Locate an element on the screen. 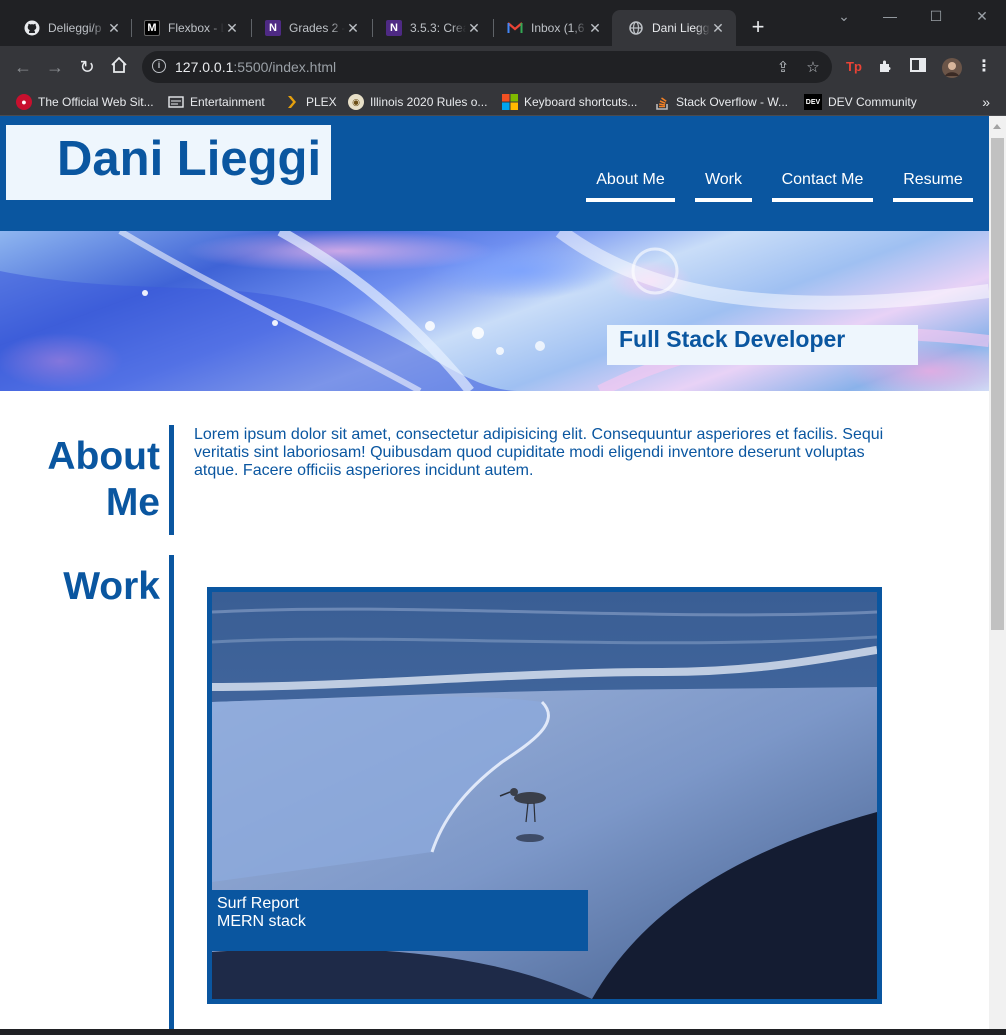  window-bottom-edge is located at coordinates (503, 1032).